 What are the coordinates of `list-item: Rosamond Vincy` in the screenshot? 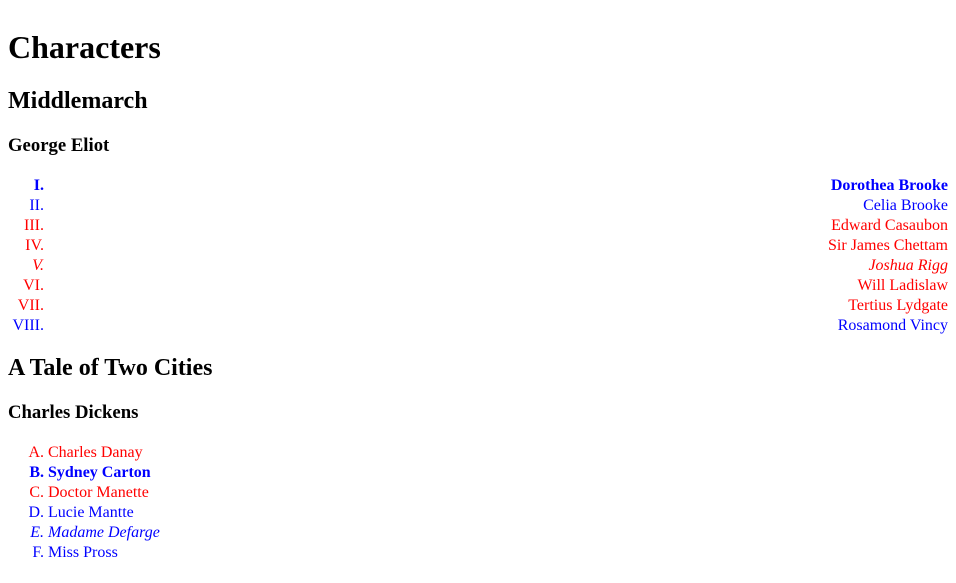 It's located at (498, 326).